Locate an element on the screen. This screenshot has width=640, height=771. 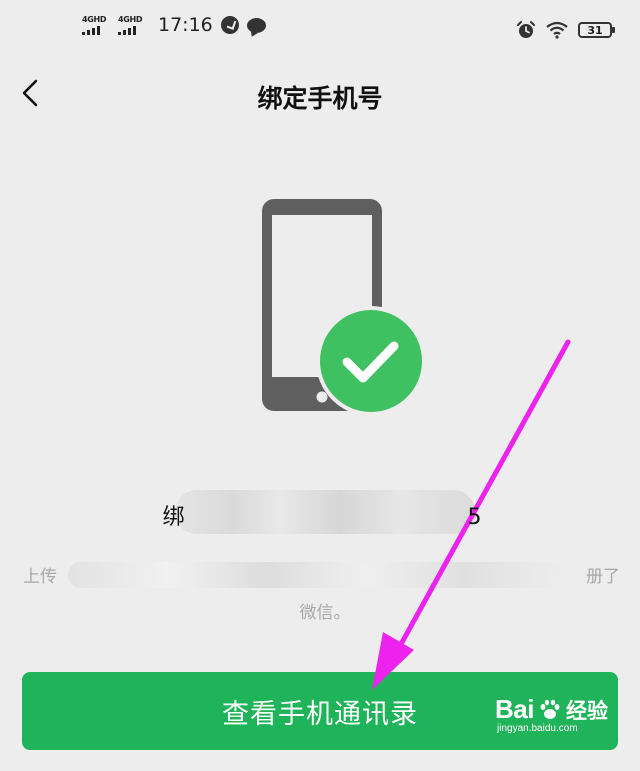
watermark-brand: Bai is located at coordinates (514, 709).